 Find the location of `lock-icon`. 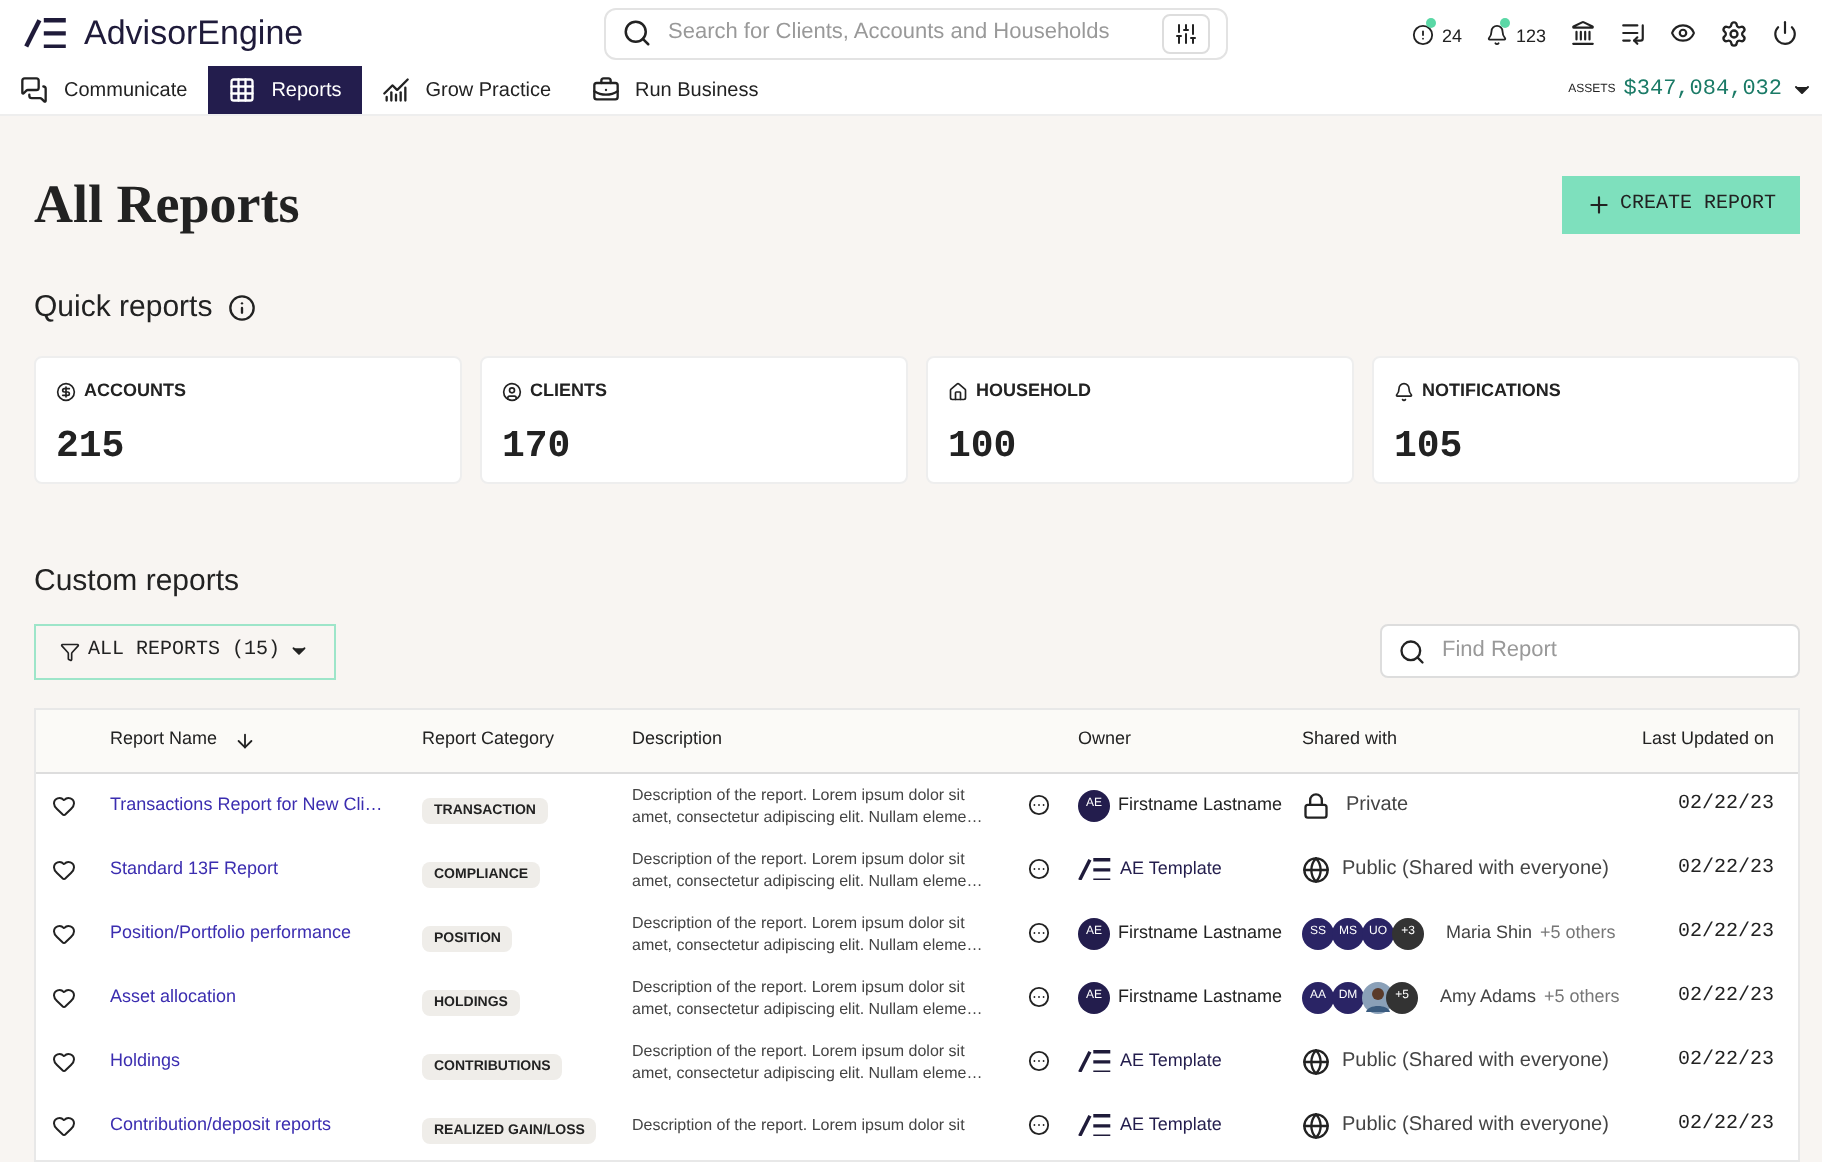

lock-icon is located at coordinates (1316, 805).